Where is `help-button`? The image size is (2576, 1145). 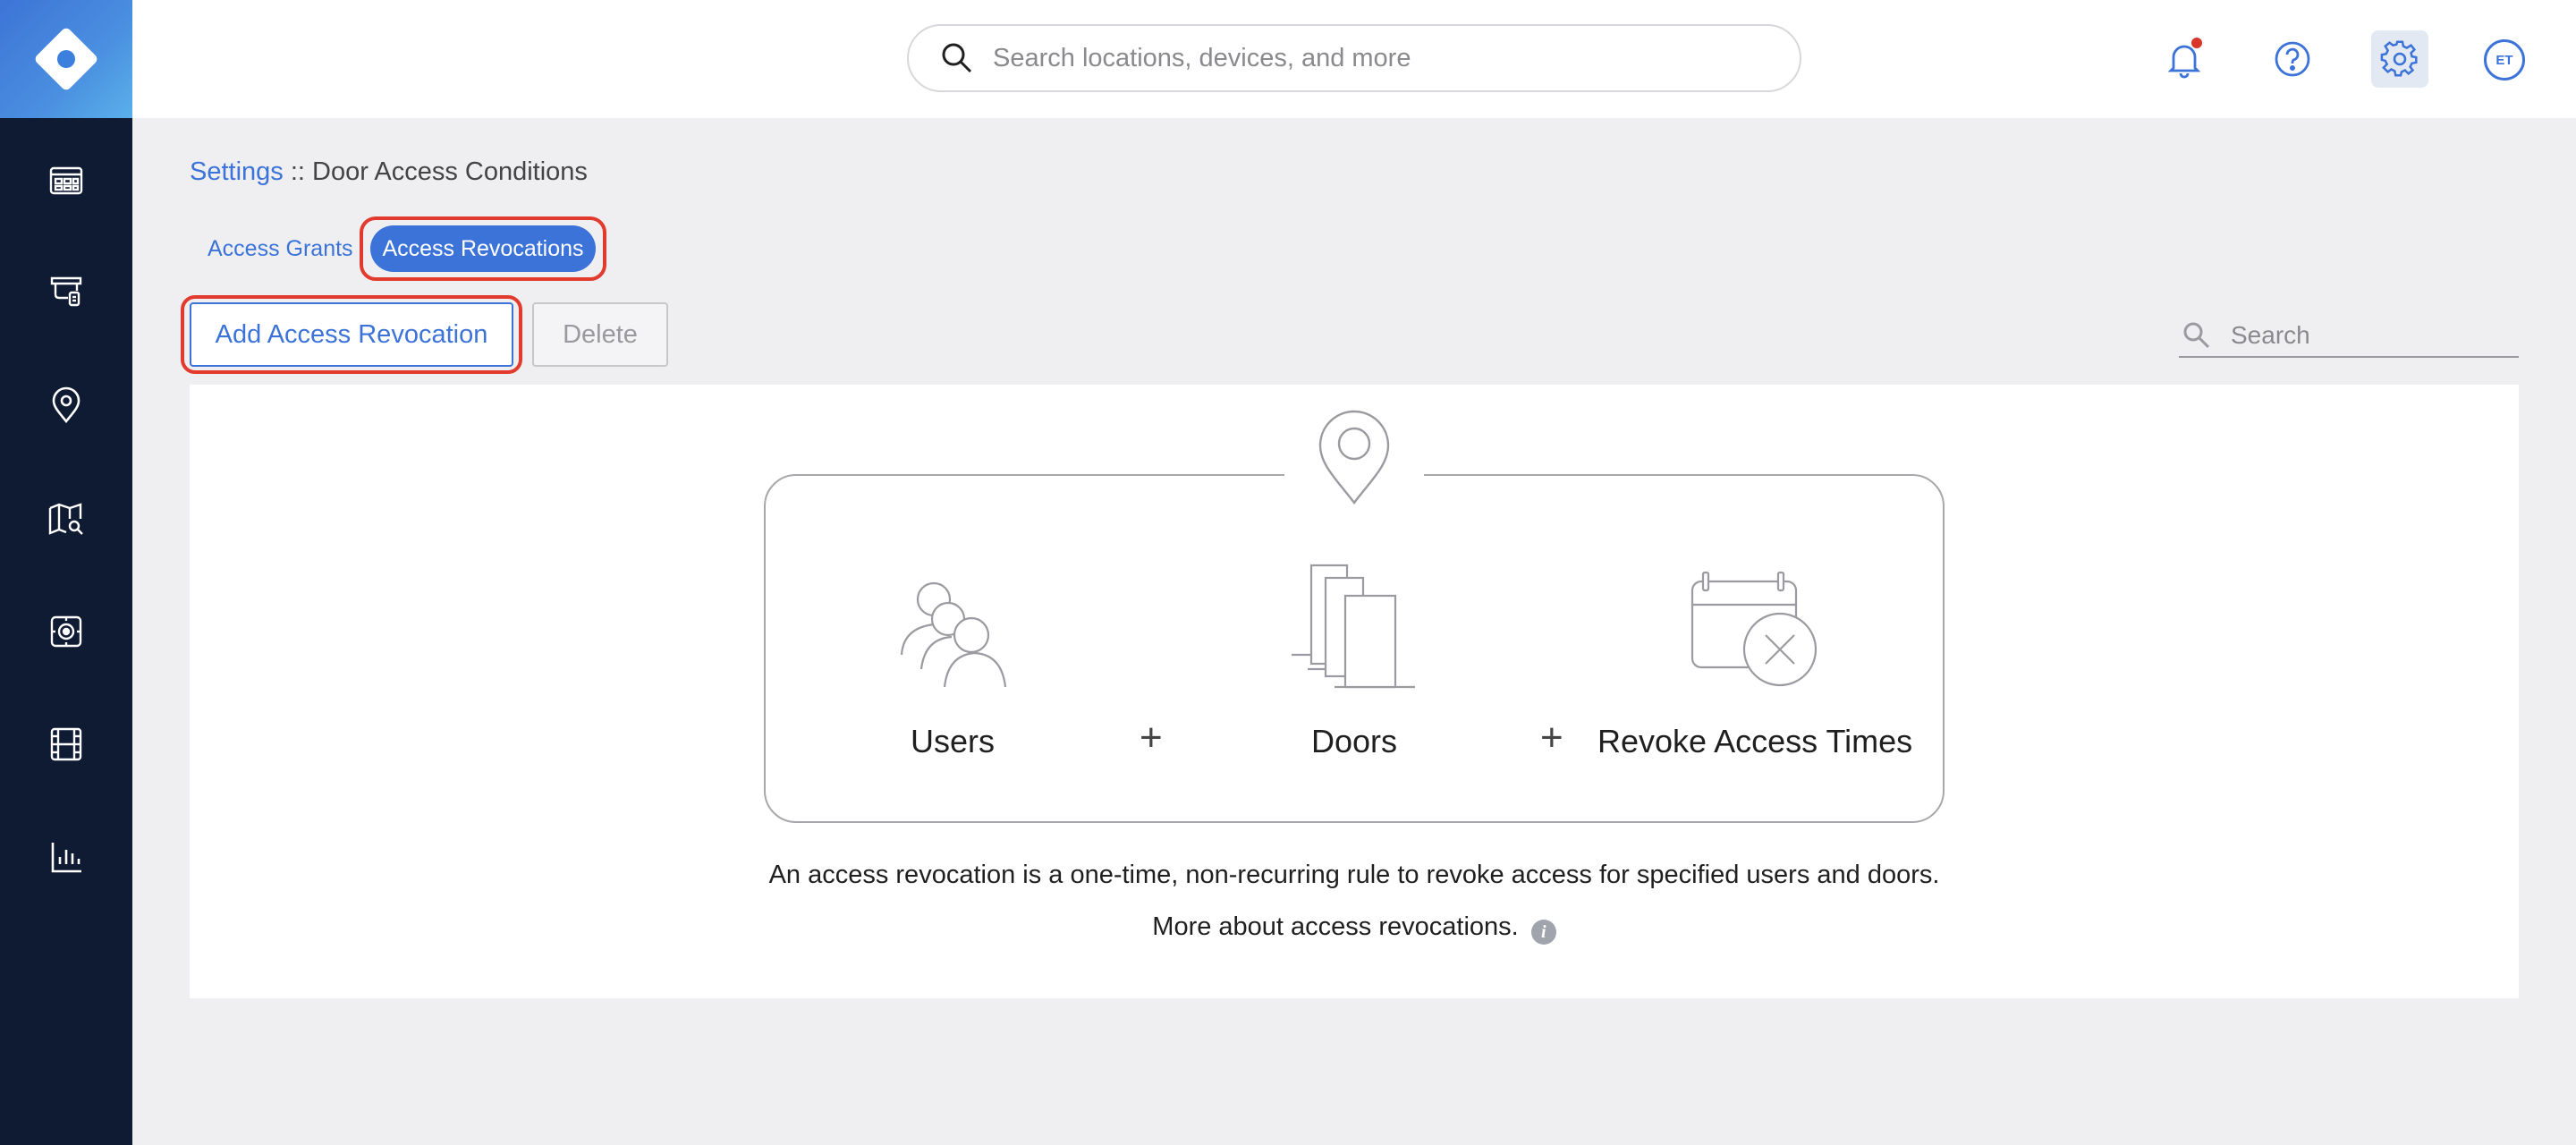 help-button is located at coordinates (2292, 59).